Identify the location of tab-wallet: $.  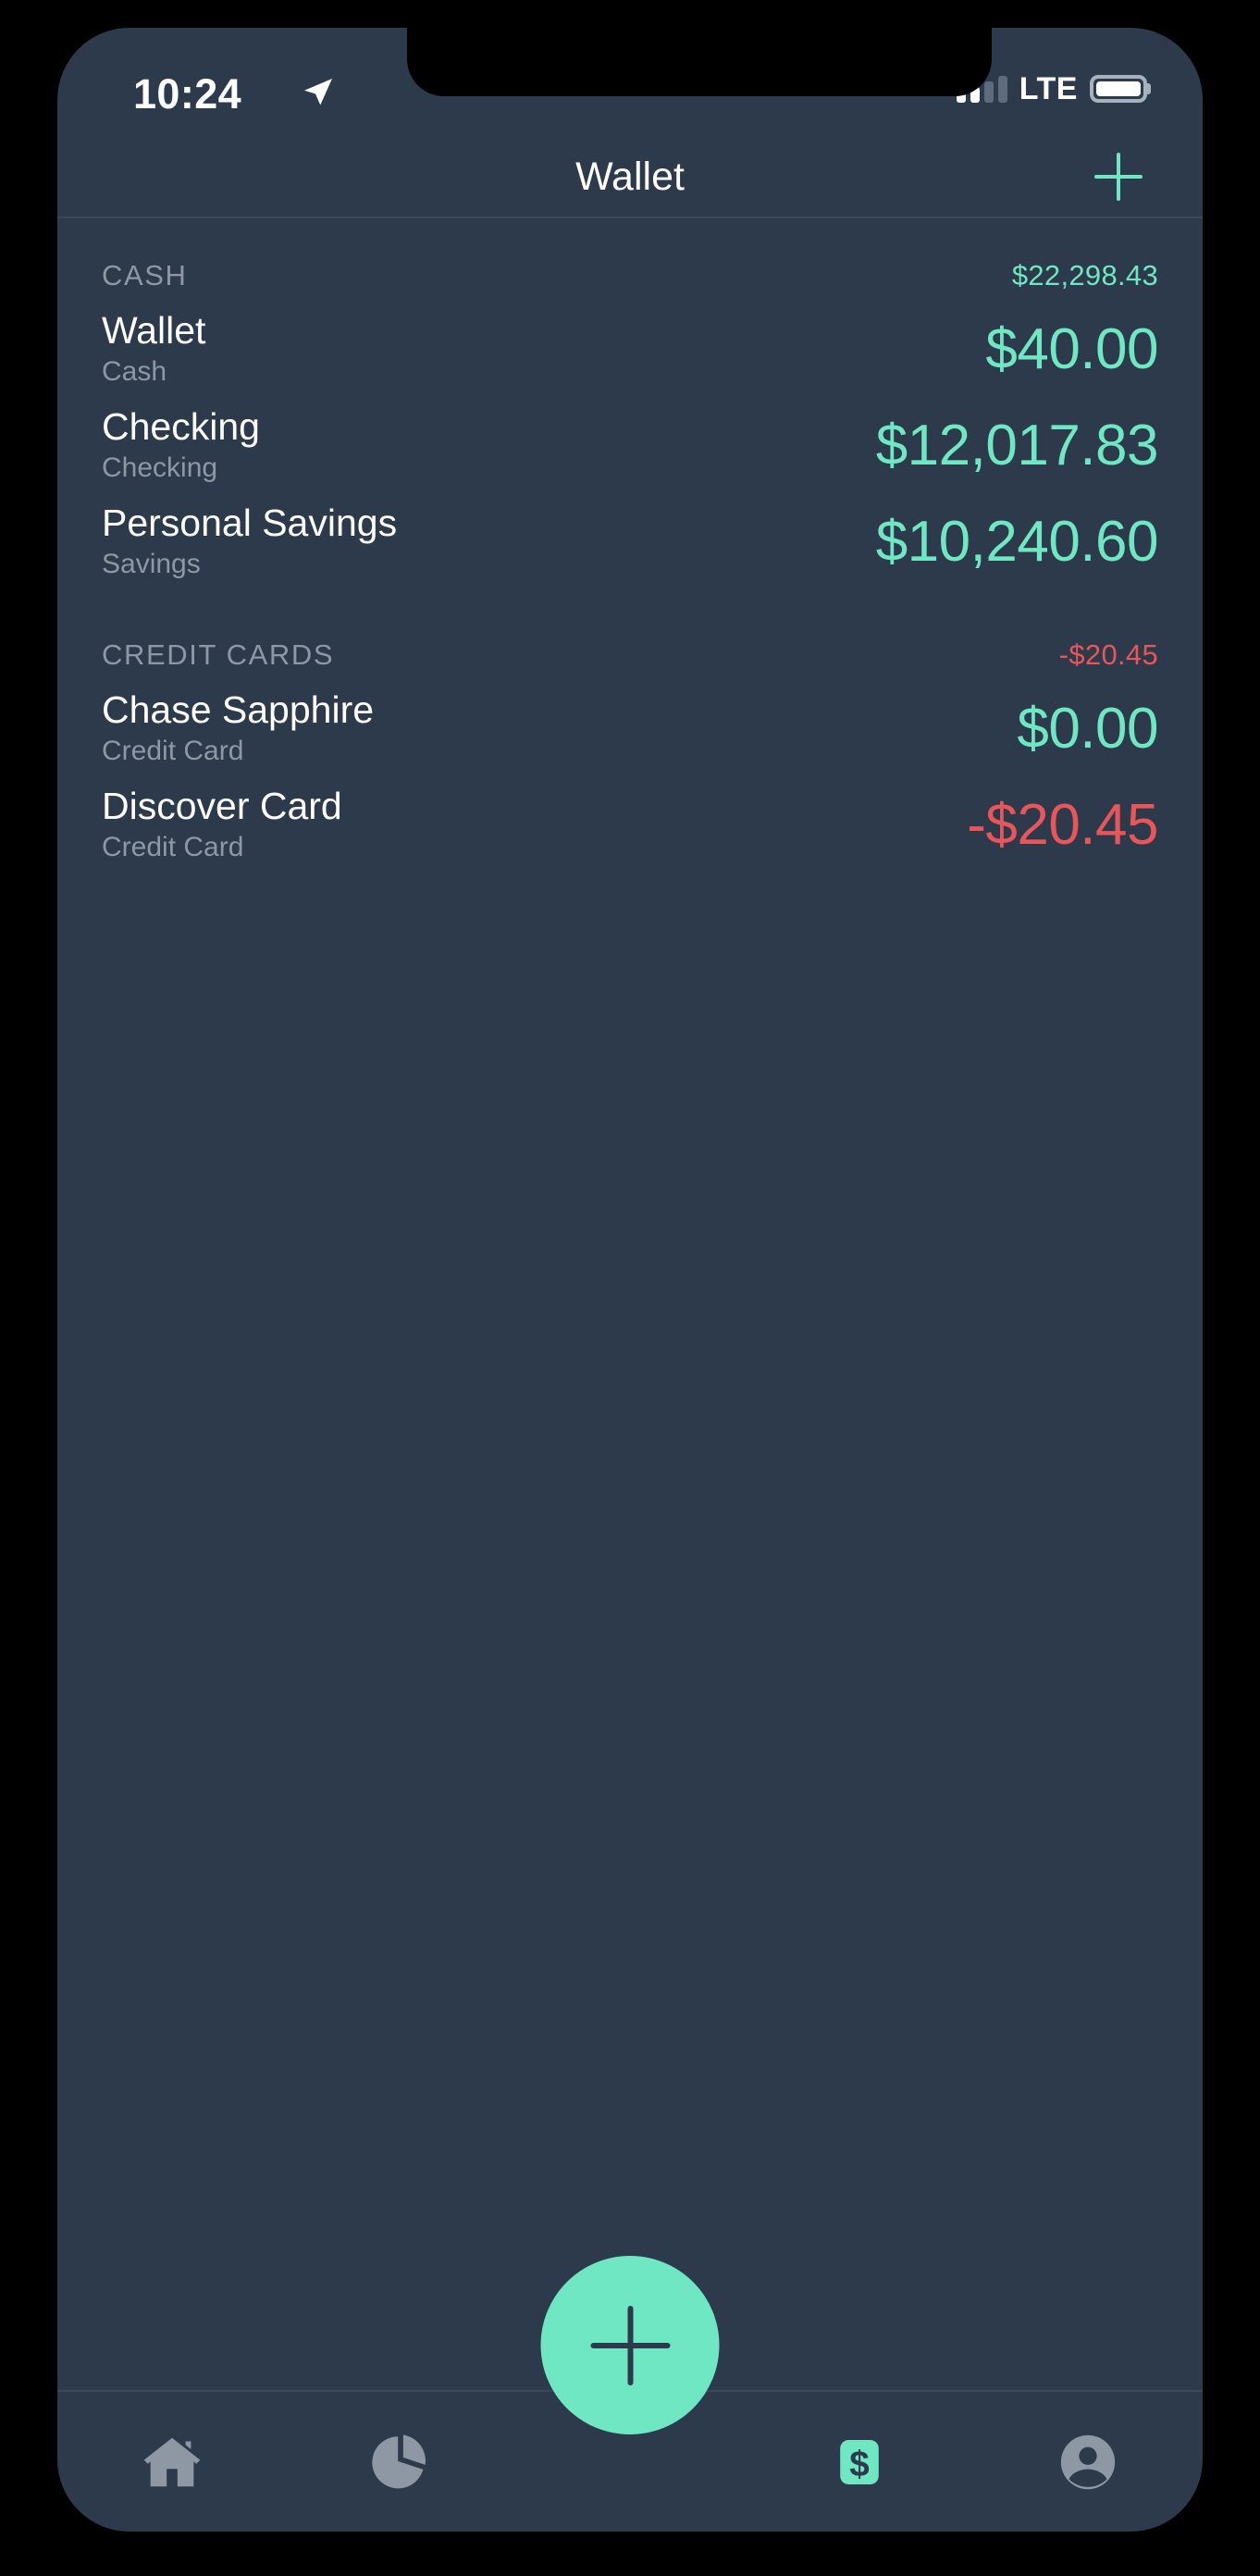
(859, 2462).